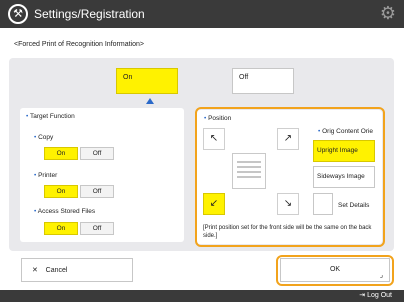 This screenshot has height=302, width=404. Describe the element at coordinates (61, 228) in the screenshot. I see `access-on-button: On` at that location.